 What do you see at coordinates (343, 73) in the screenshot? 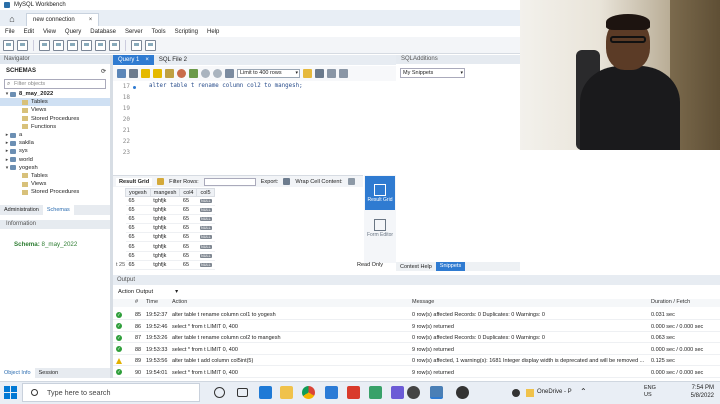
I see `wrap-lines-icon` at bounding box center [343, 73].